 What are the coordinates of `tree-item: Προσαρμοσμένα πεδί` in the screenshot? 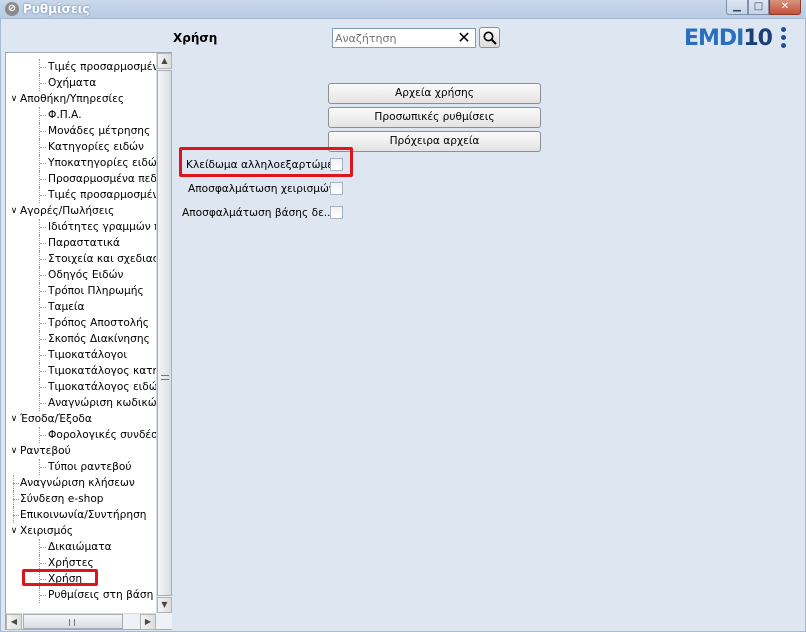 It's located at (81, 179).